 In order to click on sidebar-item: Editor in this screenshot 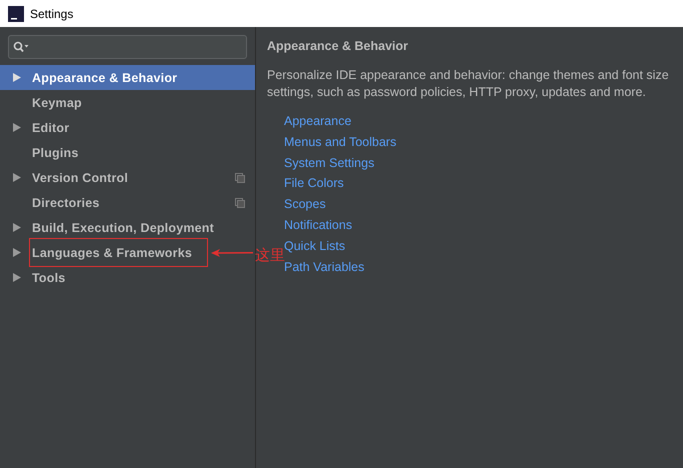, I will do `click(127, 127)`.